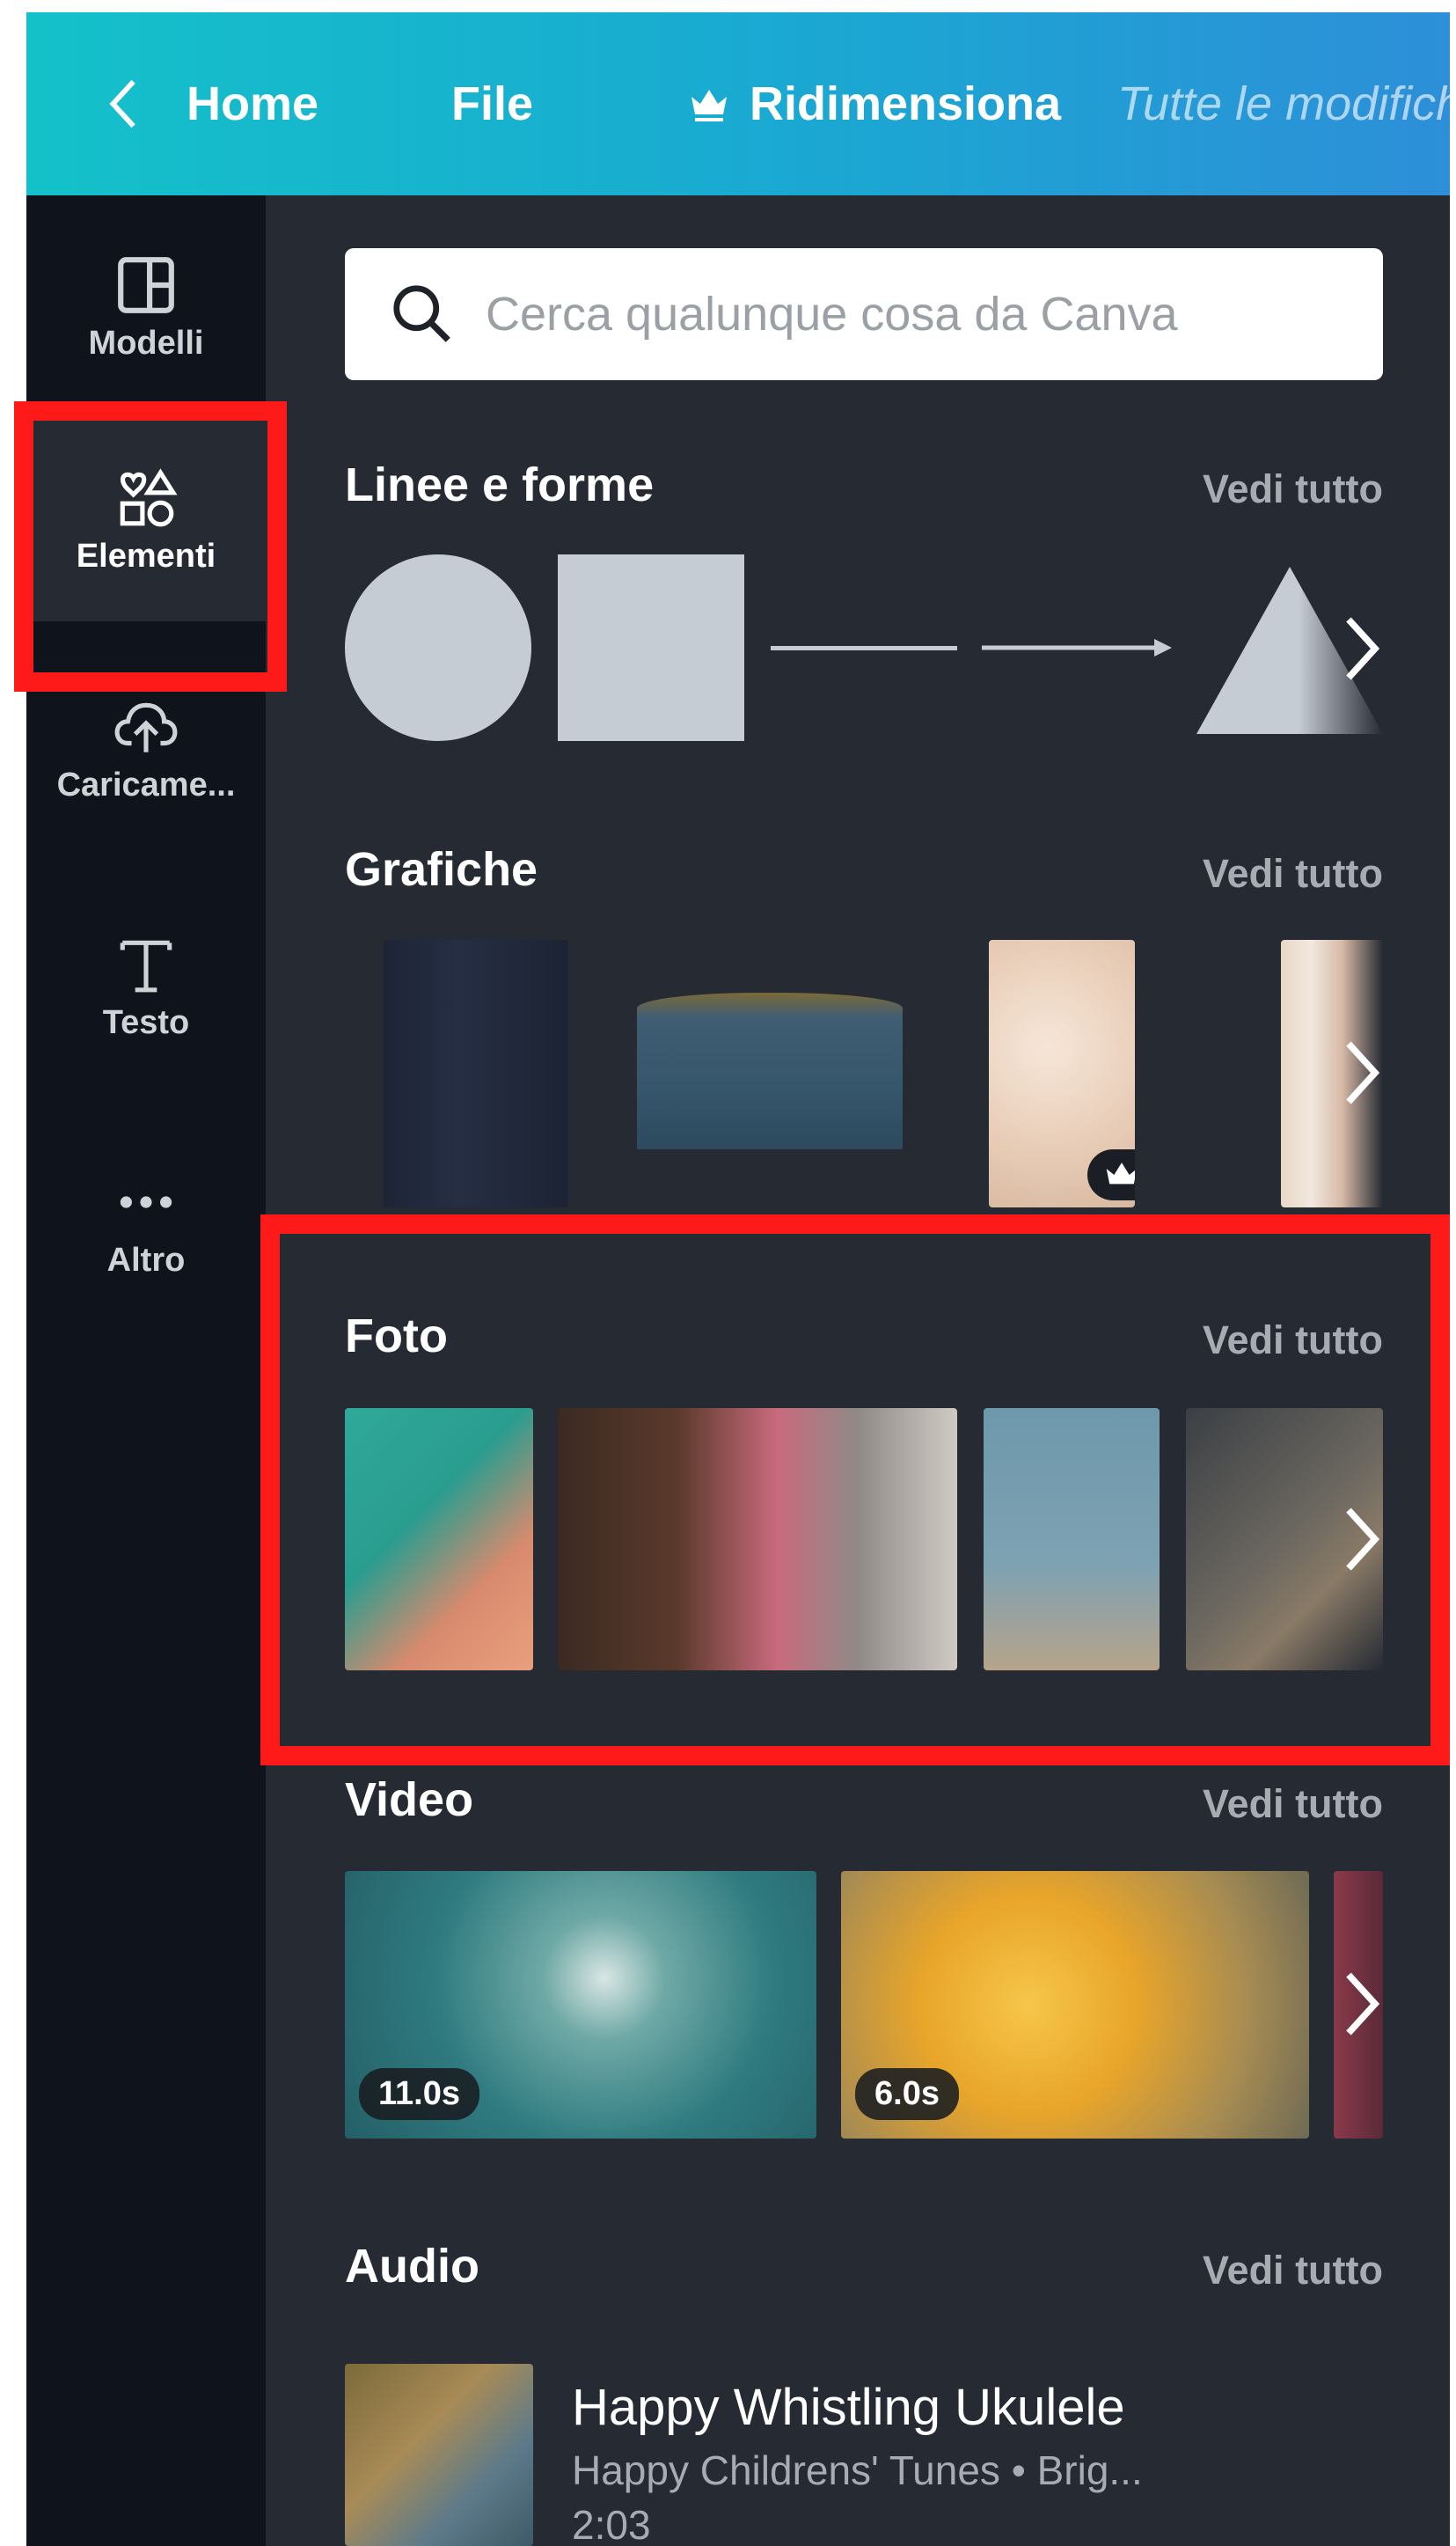  What do you see at coordinates (146, 556) in the screenshot?
I see `rail-label: Elementi` at bounding box center [146, 556].